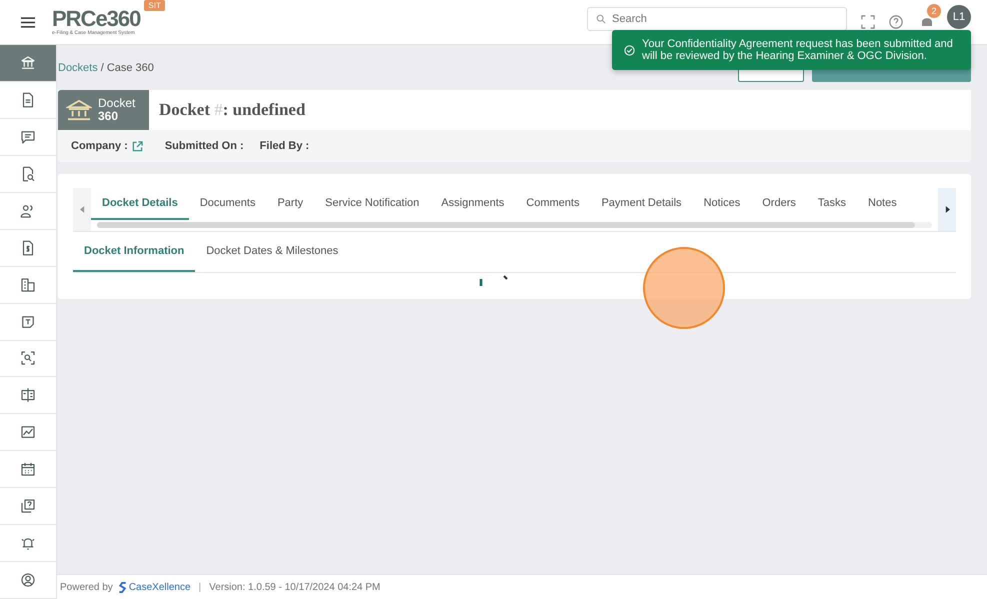  I want to click on sidebar-item, so click(28, 63).